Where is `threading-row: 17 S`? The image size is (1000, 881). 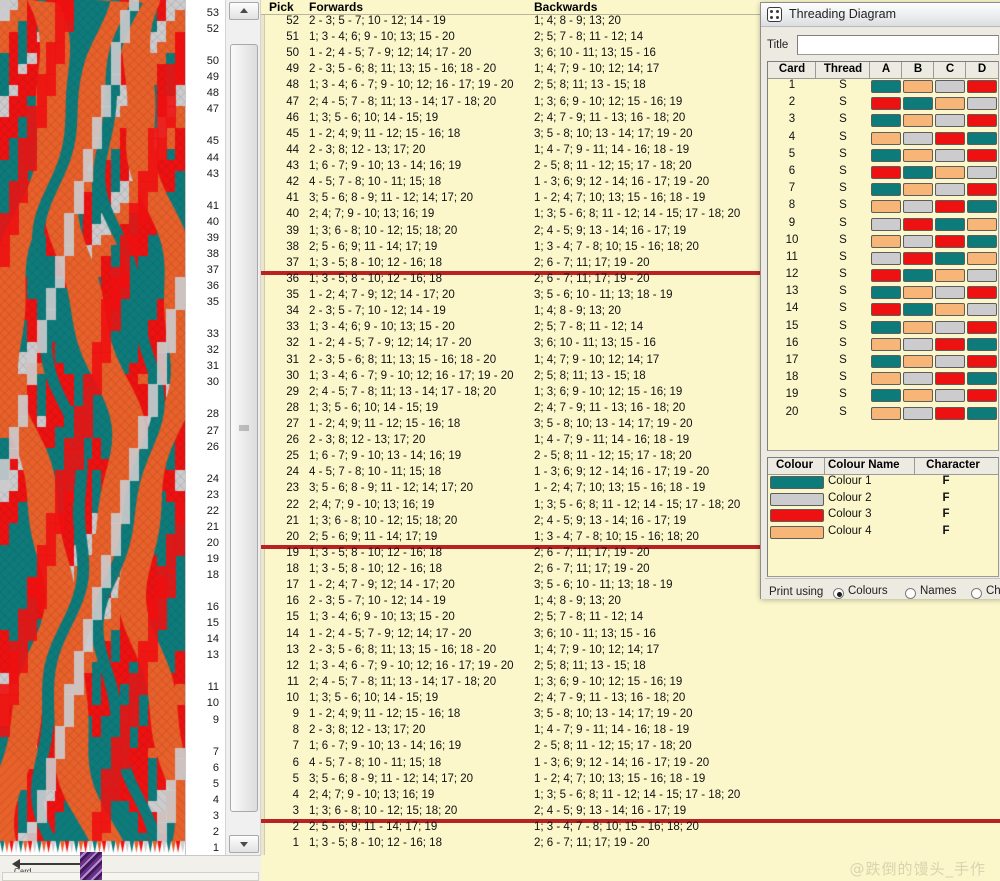 threading-row: 17 S is located at coordinates (883, 362).